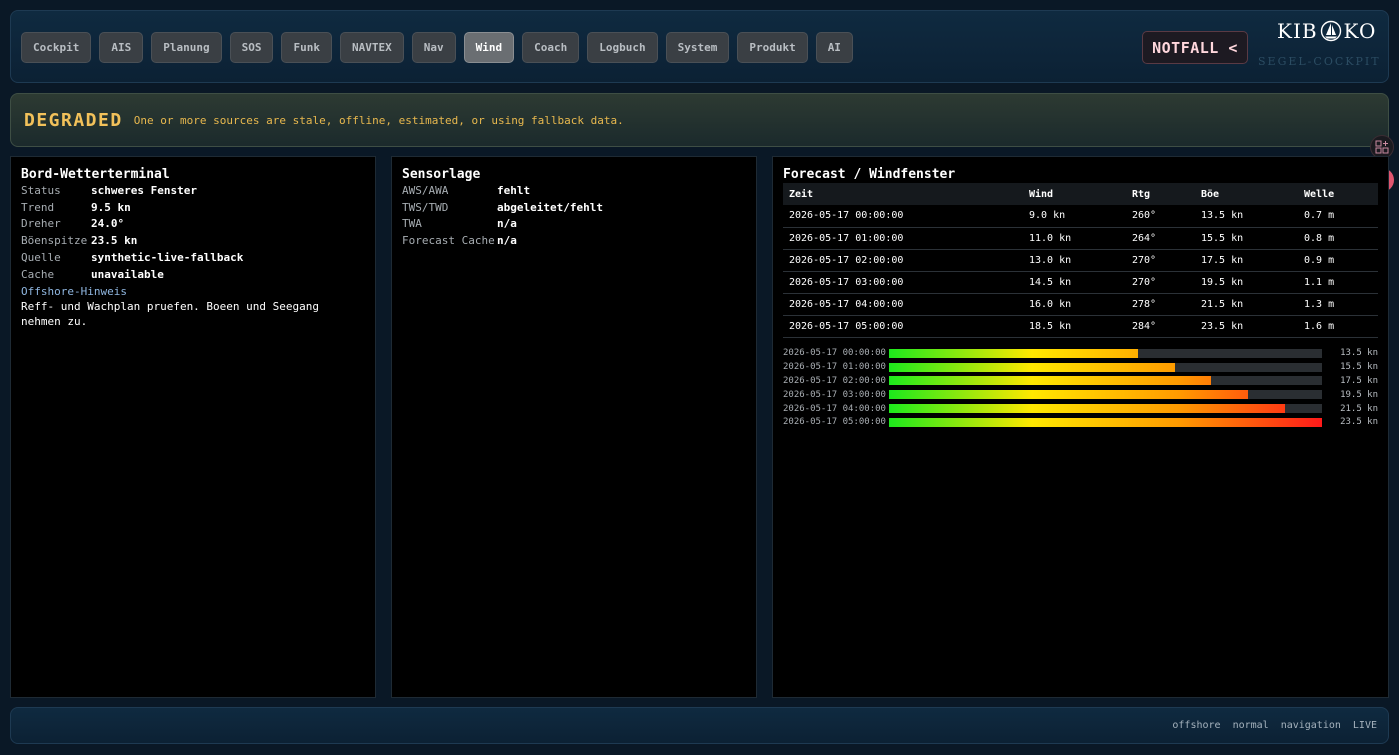 Image resolution: width=1399 pixels, height=755 pixels. What do you see at coordinates (507, 241) in the screenshot?
I see `kv-value: n/a` at bounding box center [507, 241].